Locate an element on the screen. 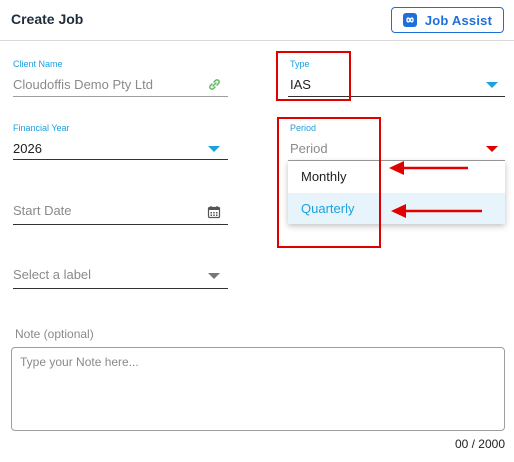 Image resolution: width=514 pixels, height=462 pixels. label-select-chevron-down-icon is located at coordinates (214, 276).